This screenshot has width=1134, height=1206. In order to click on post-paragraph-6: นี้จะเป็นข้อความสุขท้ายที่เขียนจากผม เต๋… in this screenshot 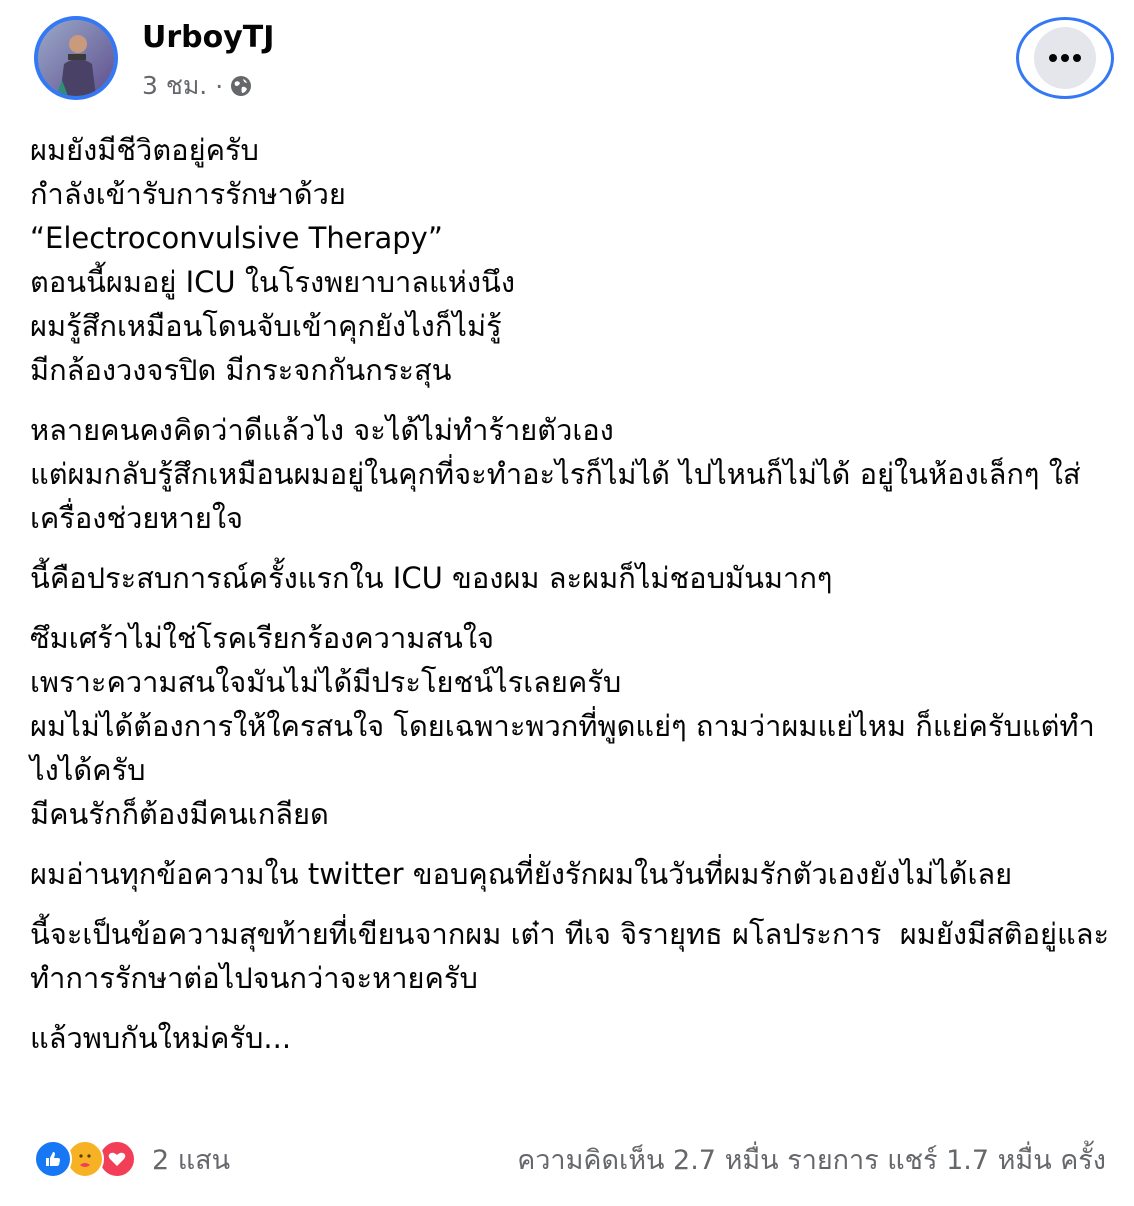, I will do `click(570, 956)`.